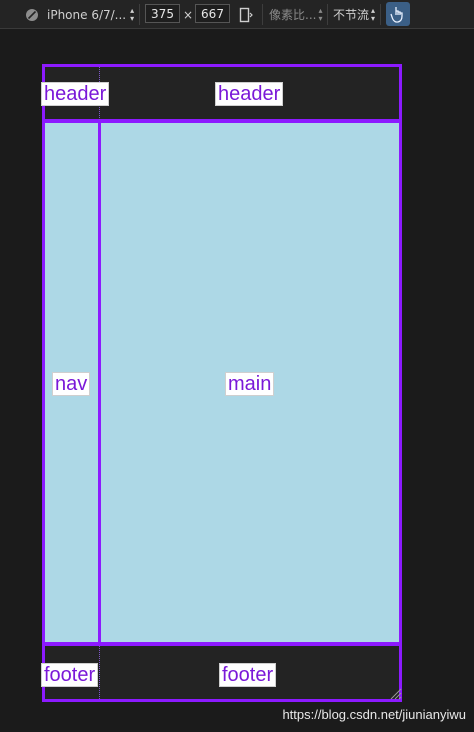  What do you see at coordinates (248, 675) in the screenshot?
I see `grid-label-footer: footer` at bounding box center [248, 675].